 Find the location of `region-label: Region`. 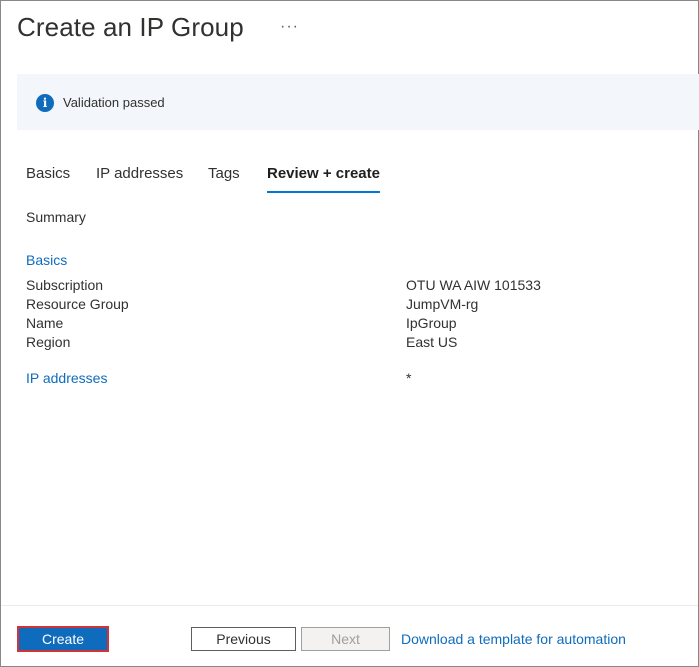

region-label: Region is located at coordinates (48, 342).